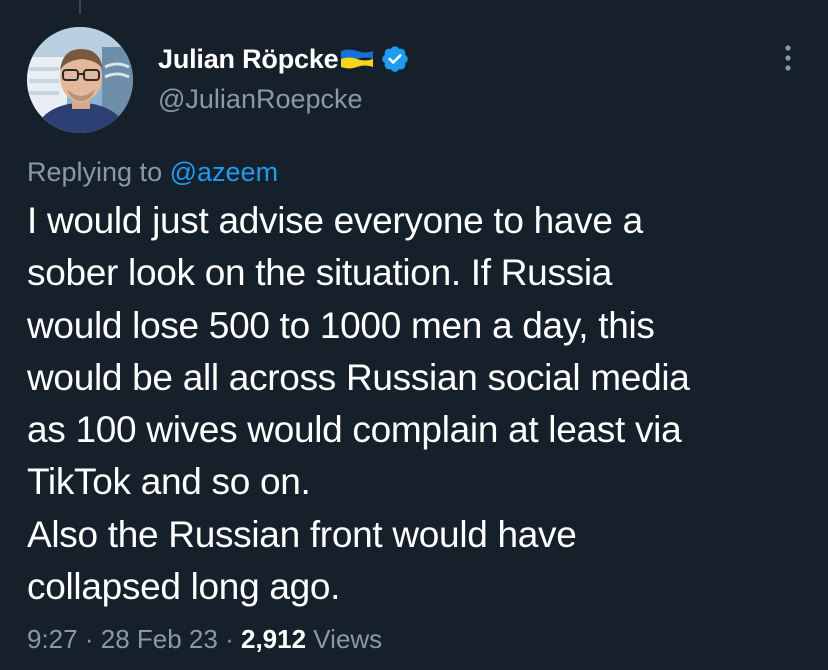 The image size is (828, 670). Describe the element at coordinates (354, 430) in the screenshot. I see `tweet-text-line: as 100 wives would complain at least via` at that location.